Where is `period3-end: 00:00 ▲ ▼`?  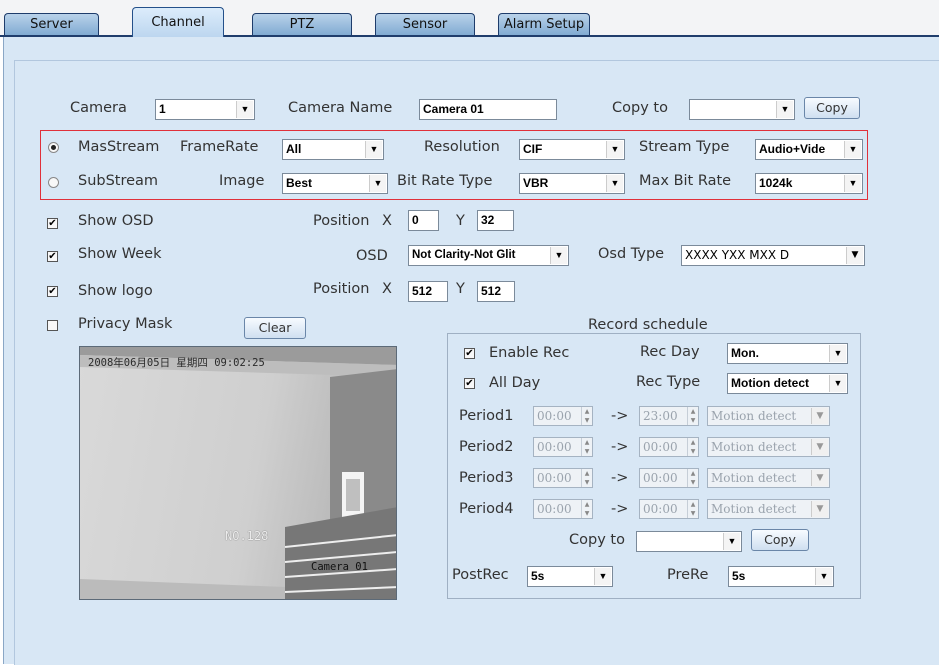
period3-end: 00:00 ▲ ▼ is located at coordinates (669, 478).